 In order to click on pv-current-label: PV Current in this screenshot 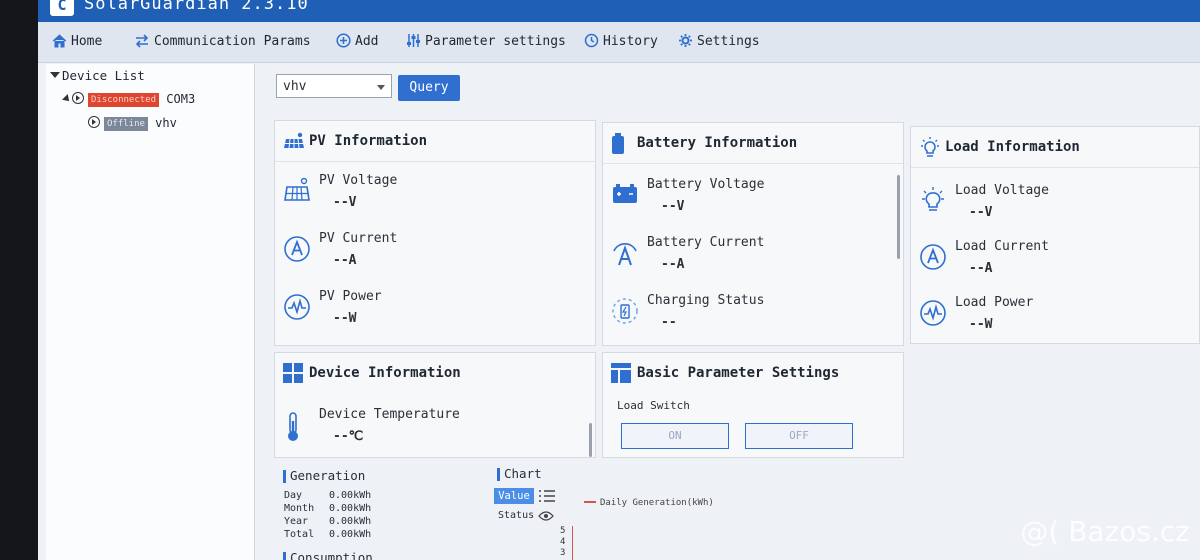, I will do `click(358, 238)`.